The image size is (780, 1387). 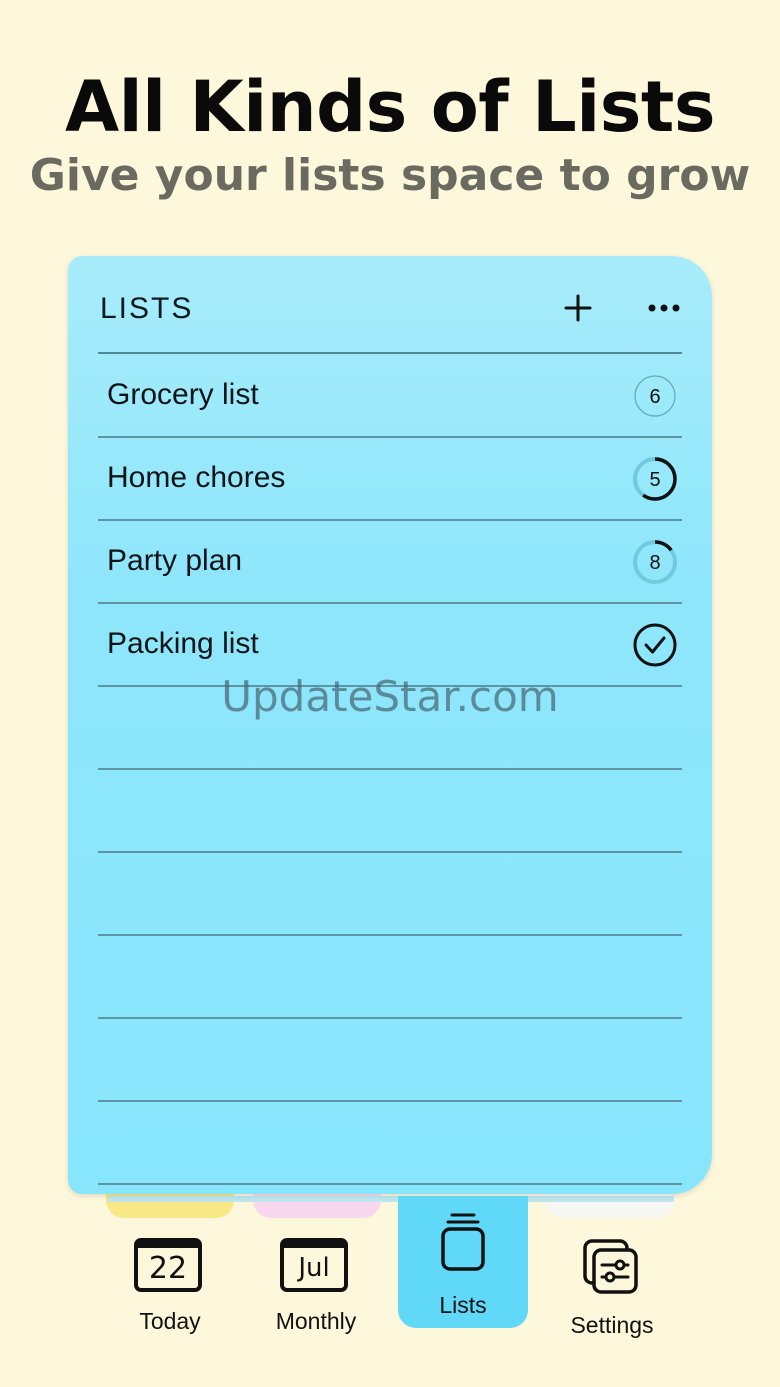 What do you see at coordinates (655, 645) in the screenshot?
I see `completed-check-icon` at bounding box center [655, 645].